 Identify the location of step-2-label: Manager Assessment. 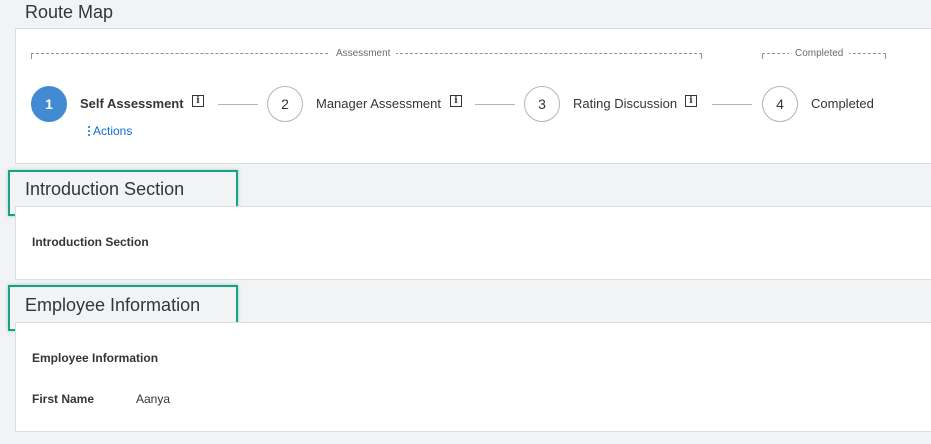
(378, 103).